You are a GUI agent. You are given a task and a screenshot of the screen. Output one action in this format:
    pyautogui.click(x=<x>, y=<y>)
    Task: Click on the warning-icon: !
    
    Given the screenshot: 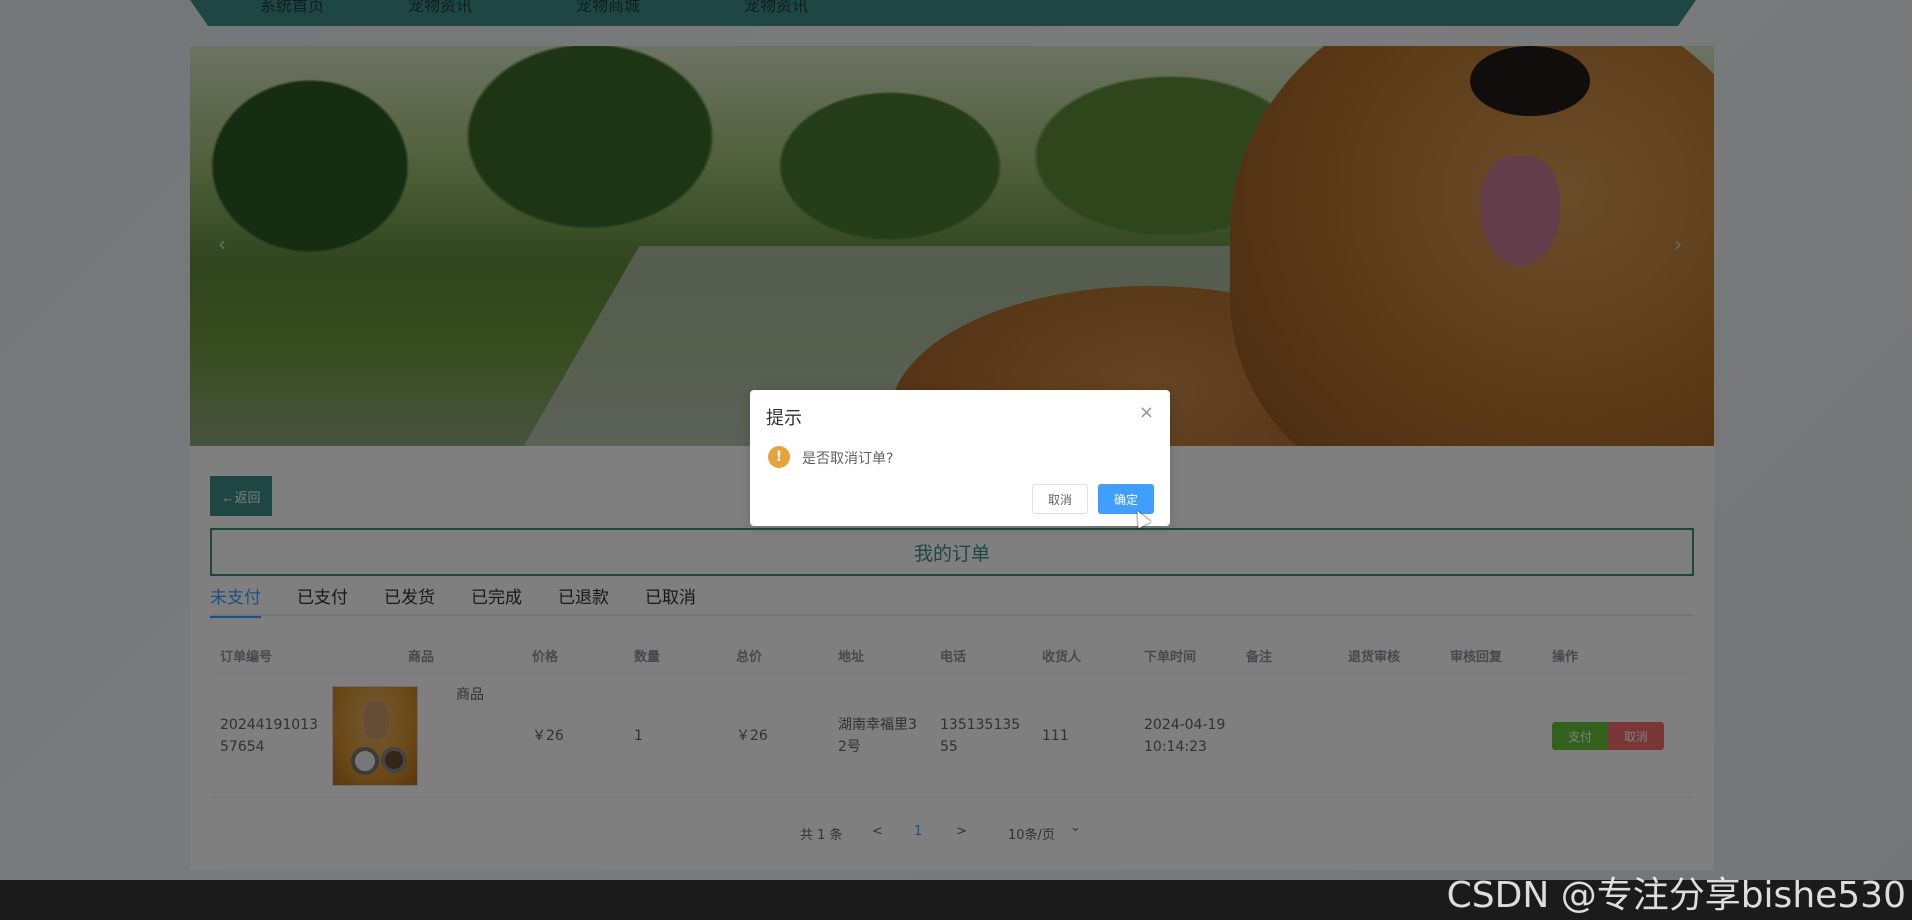 What is the action you would take?
    pyautogui.click(x=779, y=457)
    